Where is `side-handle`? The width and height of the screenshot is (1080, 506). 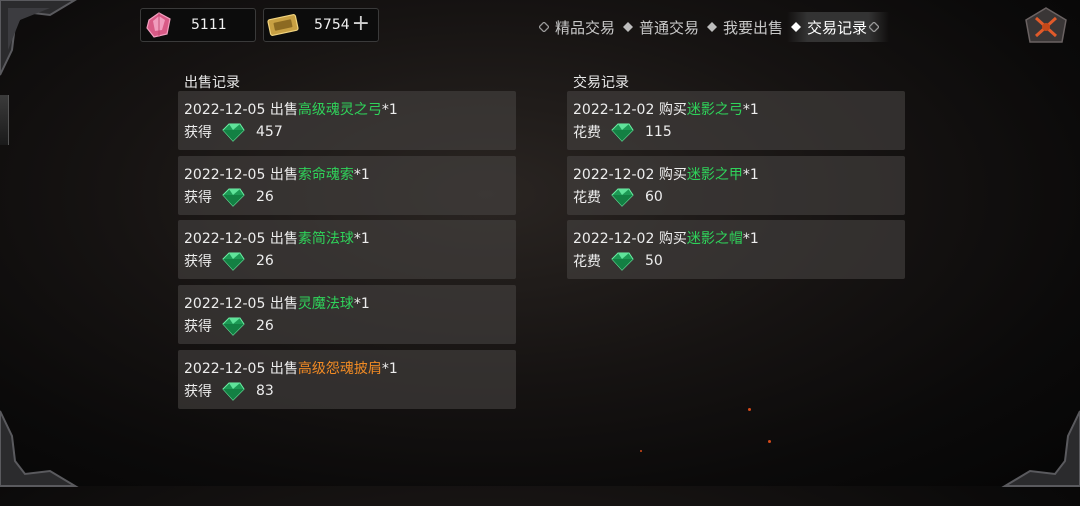 side-handle is located at coordinates (4, 120).